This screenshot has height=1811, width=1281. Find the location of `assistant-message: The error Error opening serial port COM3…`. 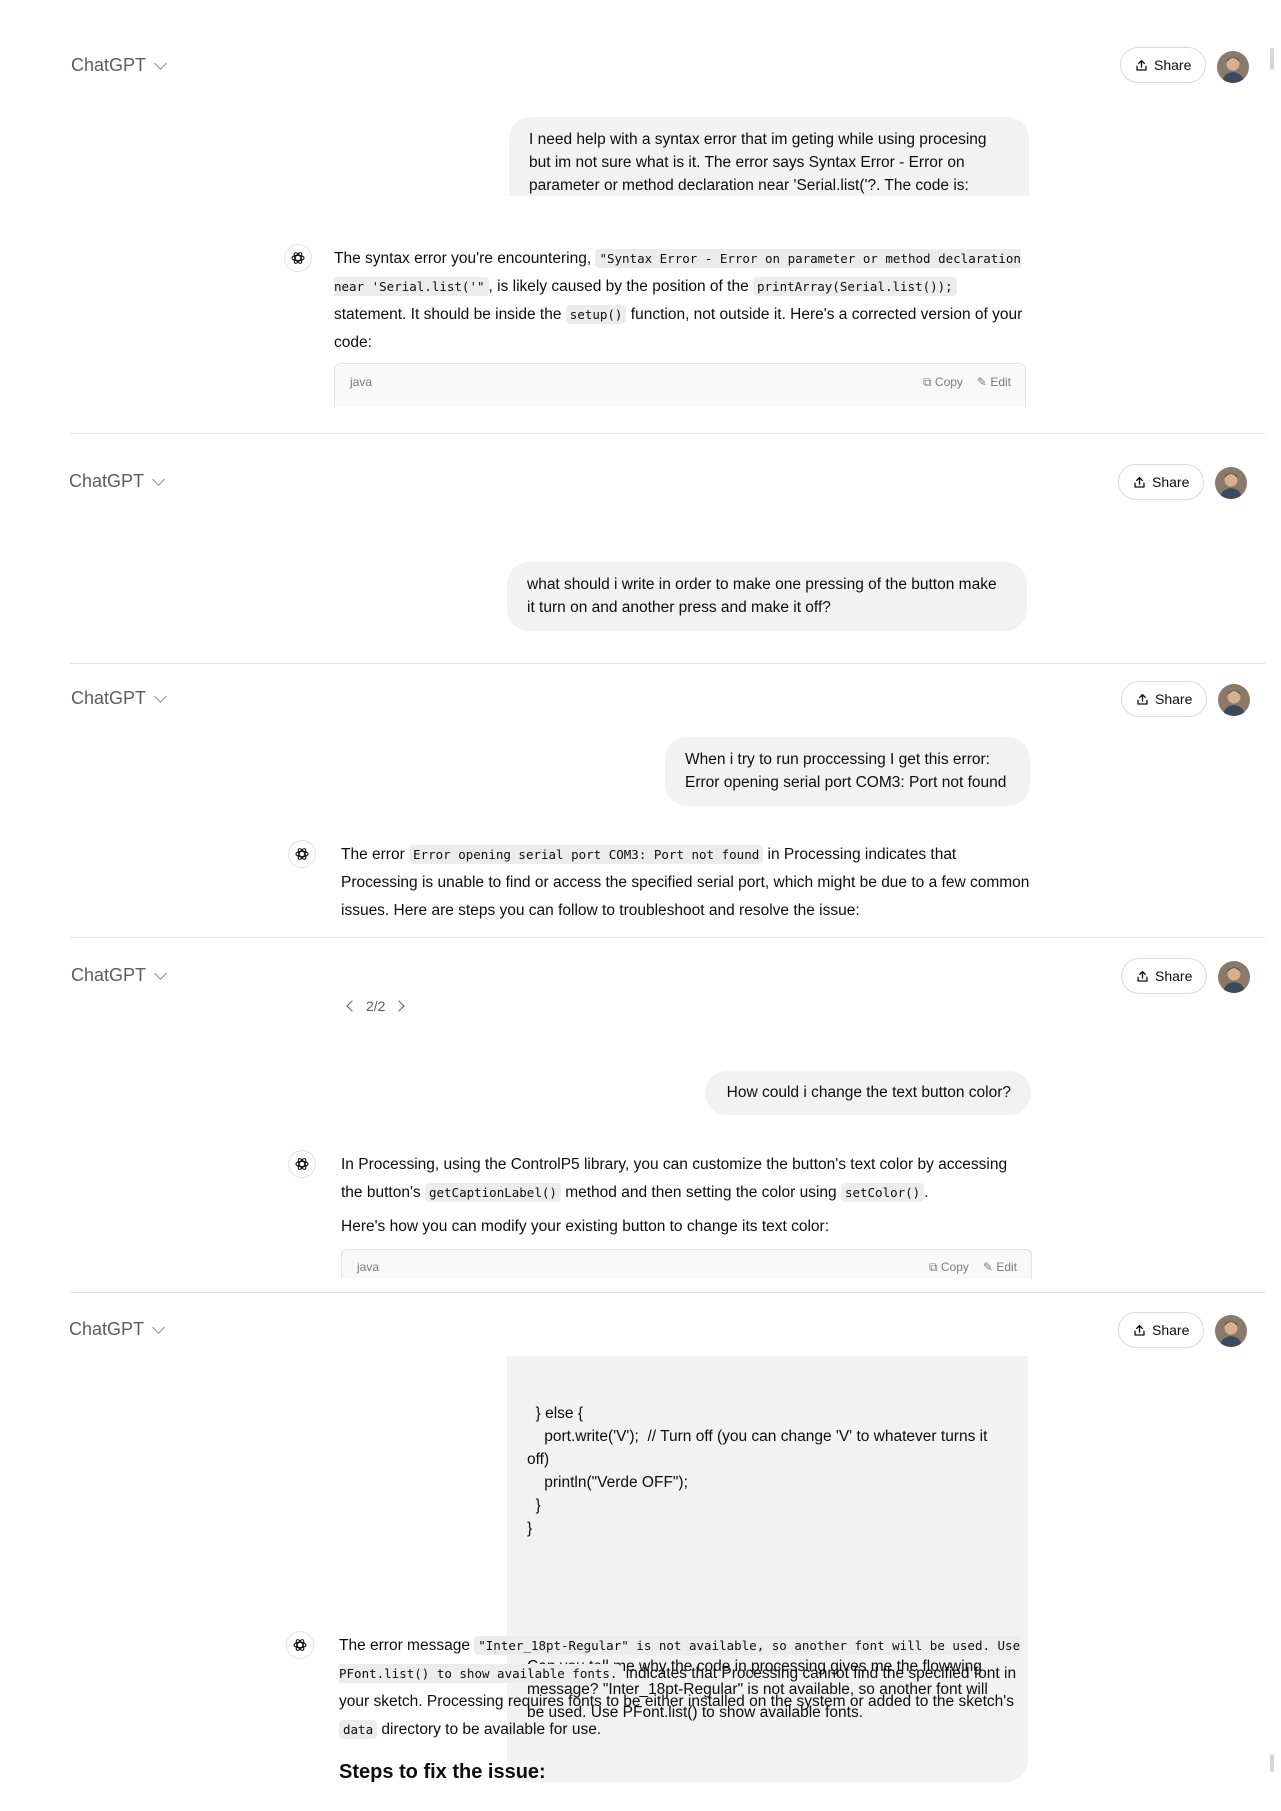

assistant-message: The error Error opening serial port COM3… is located at coordinates (686, 883).